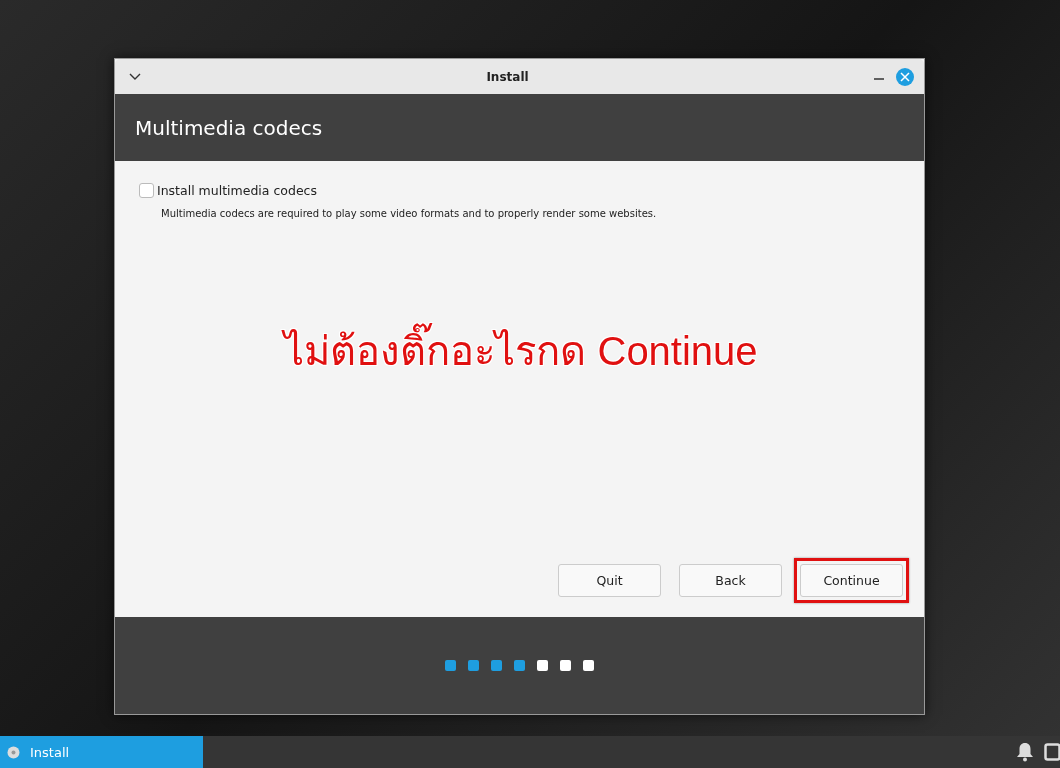 The height and width of the screenshot is (768, 1060). I want to click on window-icon, so click(1052, 752).